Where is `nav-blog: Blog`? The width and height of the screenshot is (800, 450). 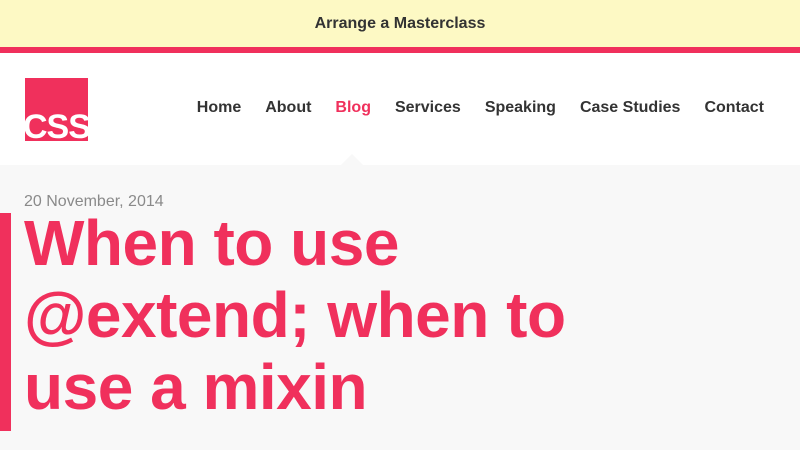 nav-blog: Blog is located at coordinates (353, 108).